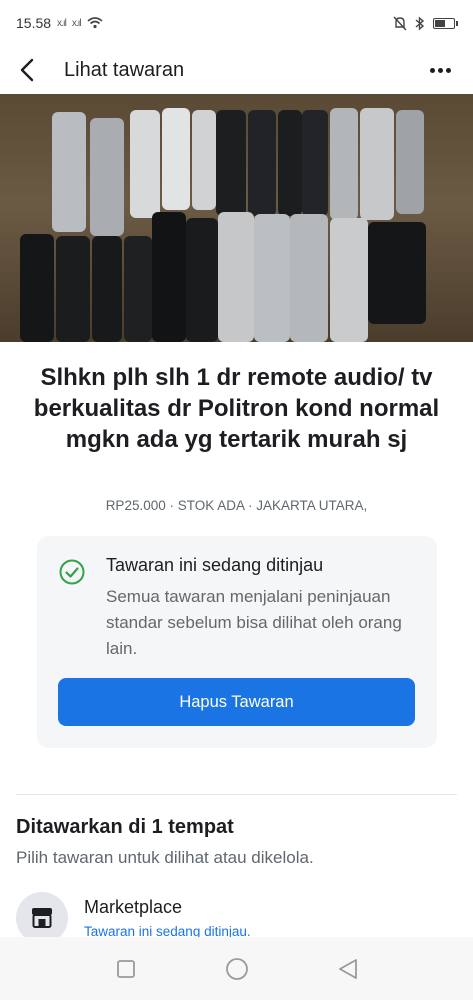  I want to click on wifi-icon, so click(95, 23).